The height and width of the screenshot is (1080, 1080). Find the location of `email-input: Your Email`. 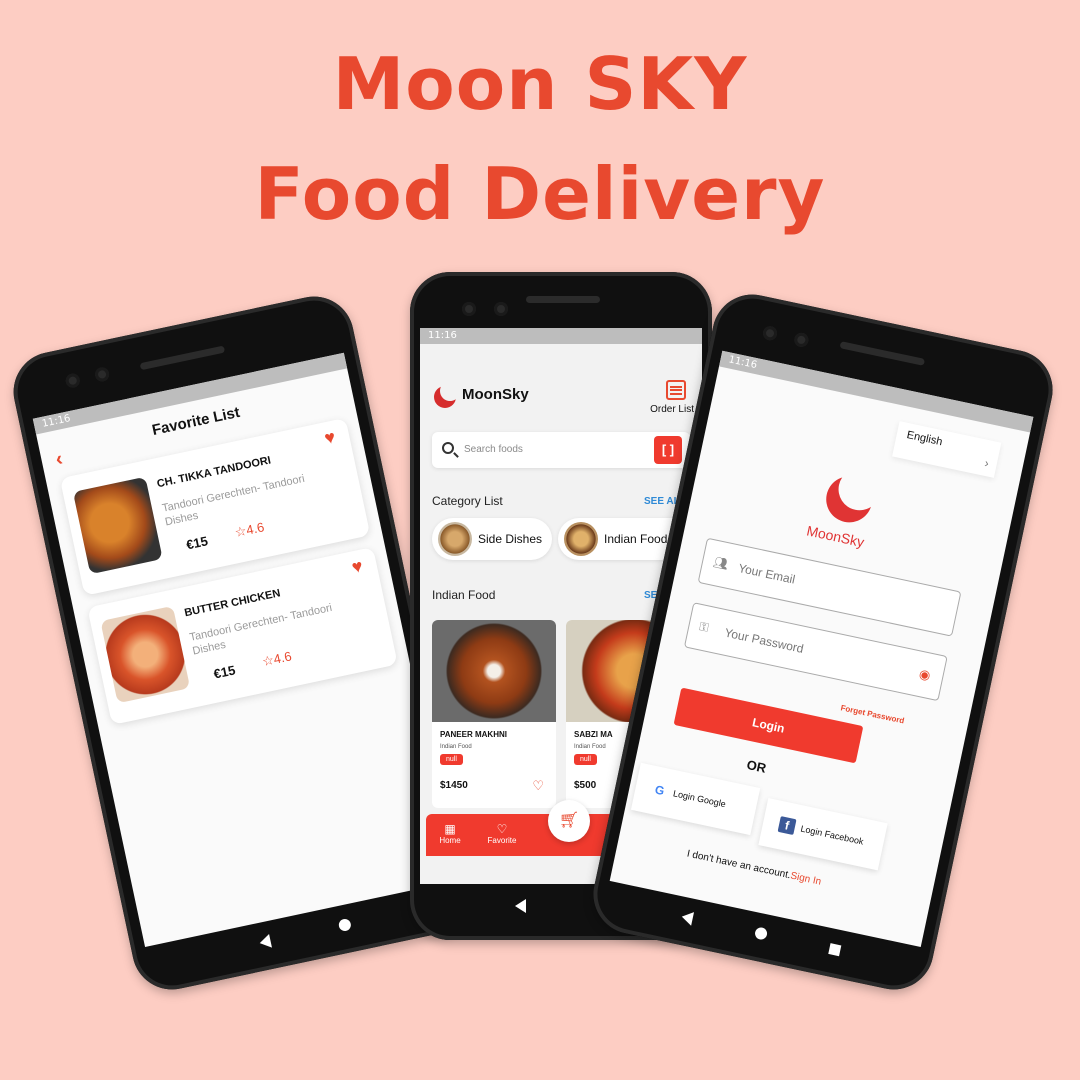

email-input: Your Email is located at coordinates (766, 574).